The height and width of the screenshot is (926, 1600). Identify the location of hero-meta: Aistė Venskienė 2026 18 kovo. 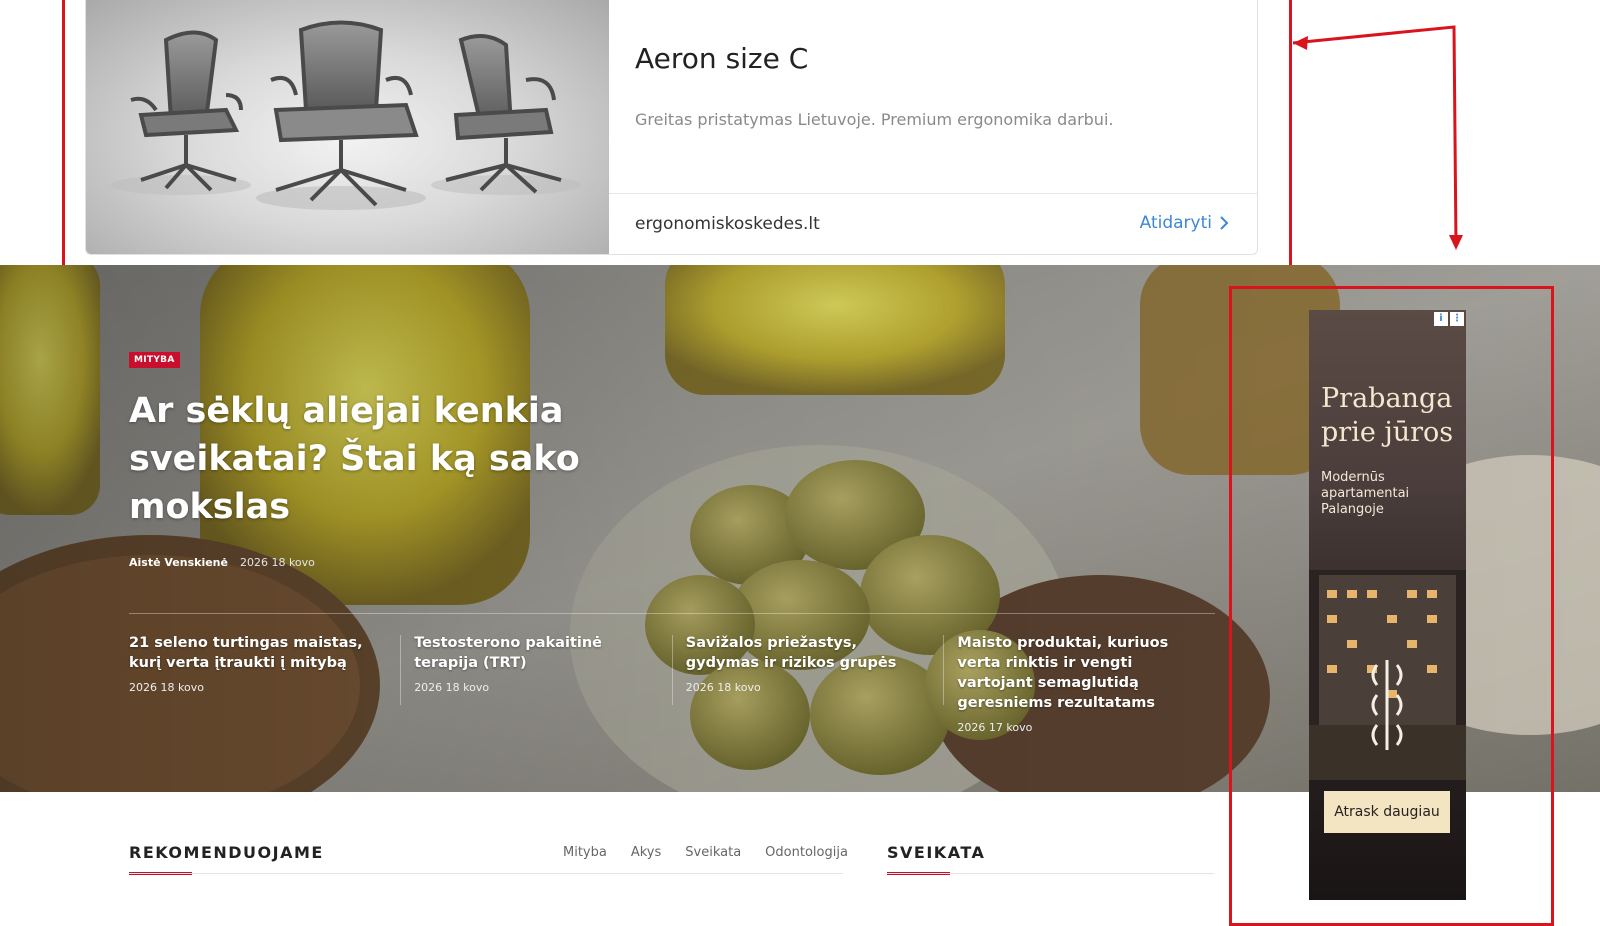
(222, 562).